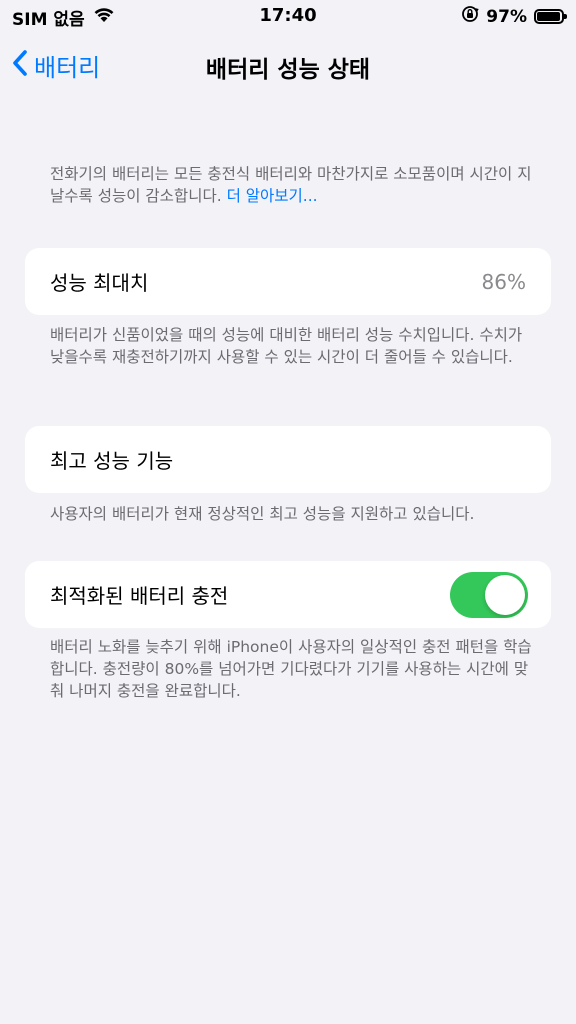 This screenshot has width=576, height=1024. I want to click on status-right: 97%, so click(514, 16).